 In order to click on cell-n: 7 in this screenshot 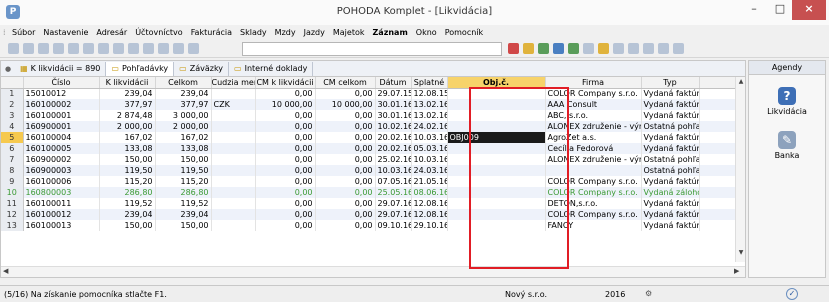, I will do `click(12, 159)`.